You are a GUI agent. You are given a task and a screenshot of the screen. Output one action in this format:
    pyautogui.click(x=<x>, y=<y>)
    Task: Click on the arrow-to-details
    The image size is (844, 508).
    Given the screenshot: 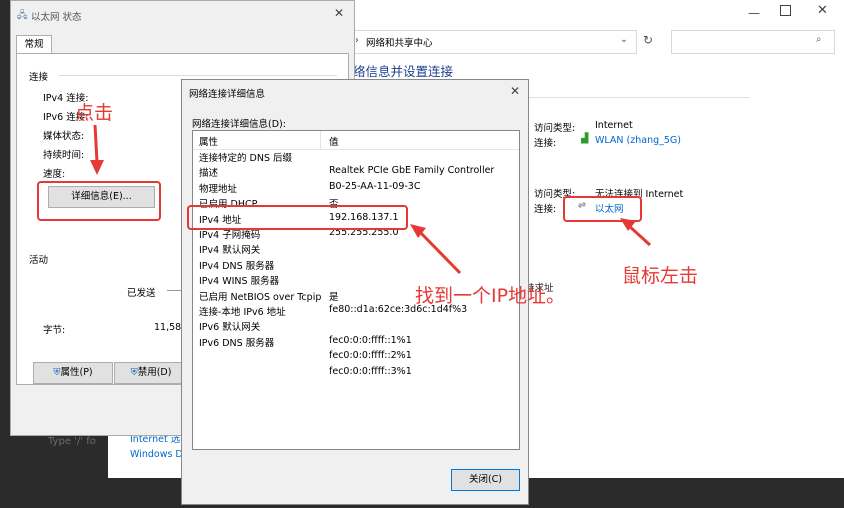 What is the action you would take?
    pyautogui.click(x=96, y=143)
    